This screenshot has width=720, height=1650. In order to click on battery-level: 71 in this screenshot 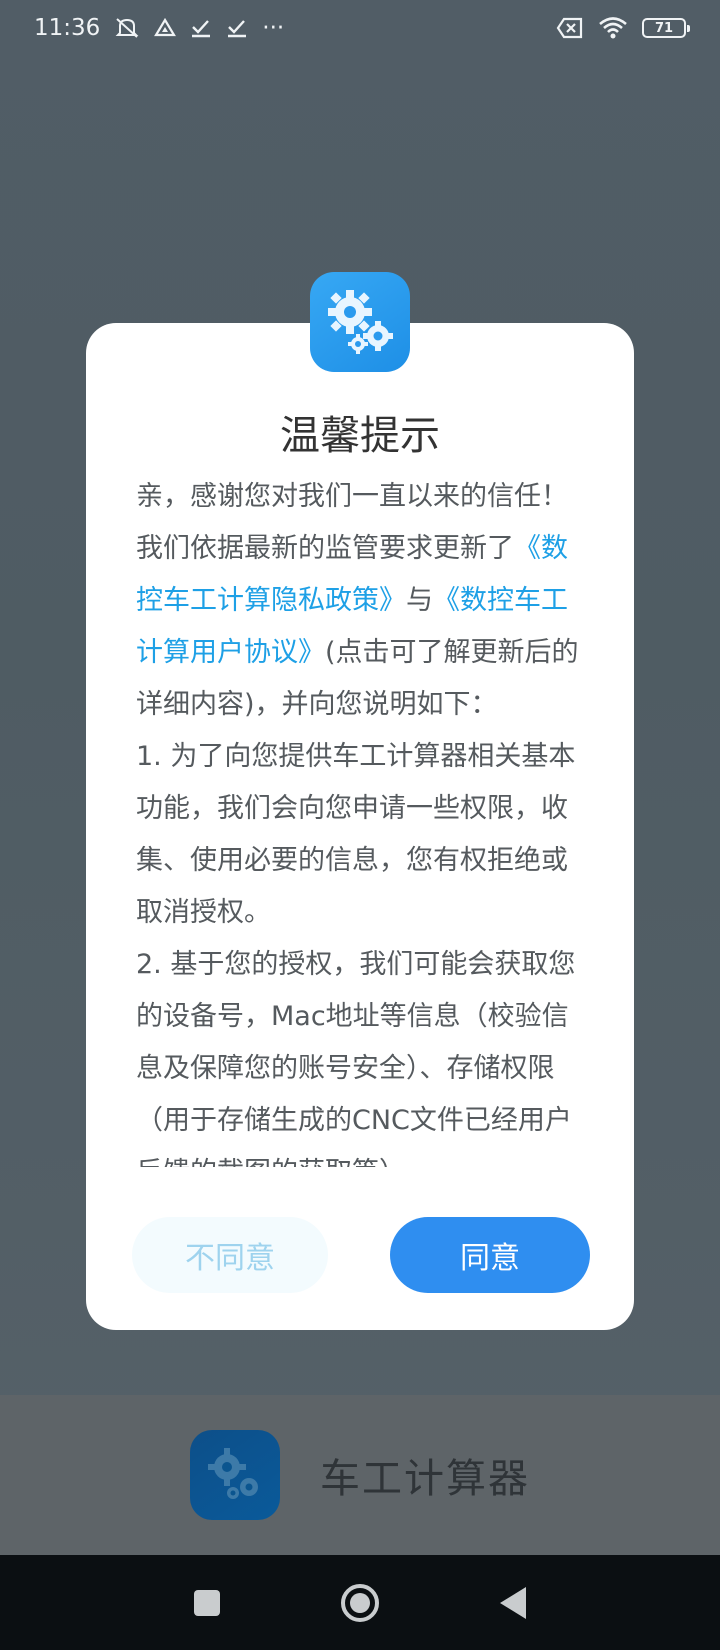, I will do `click(664, 28)`.